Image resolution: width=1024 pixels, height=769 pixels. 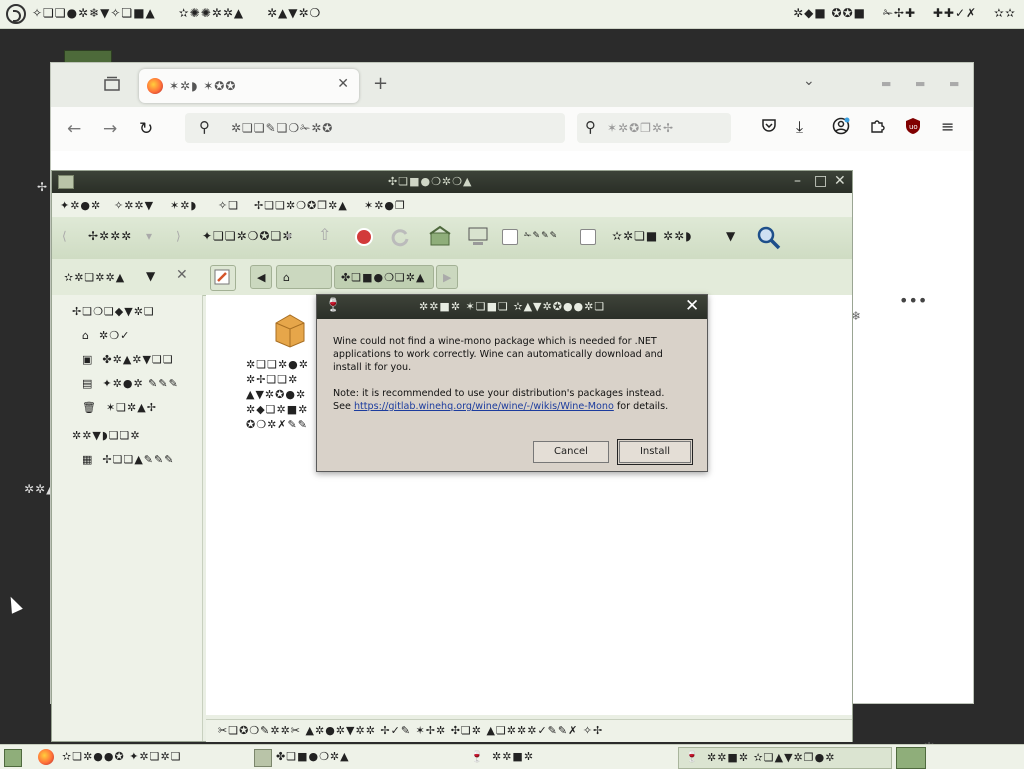 I want to click on menu-item: ✢❏❏✲❍✪❐✲▲, so click(x=301, y=205).